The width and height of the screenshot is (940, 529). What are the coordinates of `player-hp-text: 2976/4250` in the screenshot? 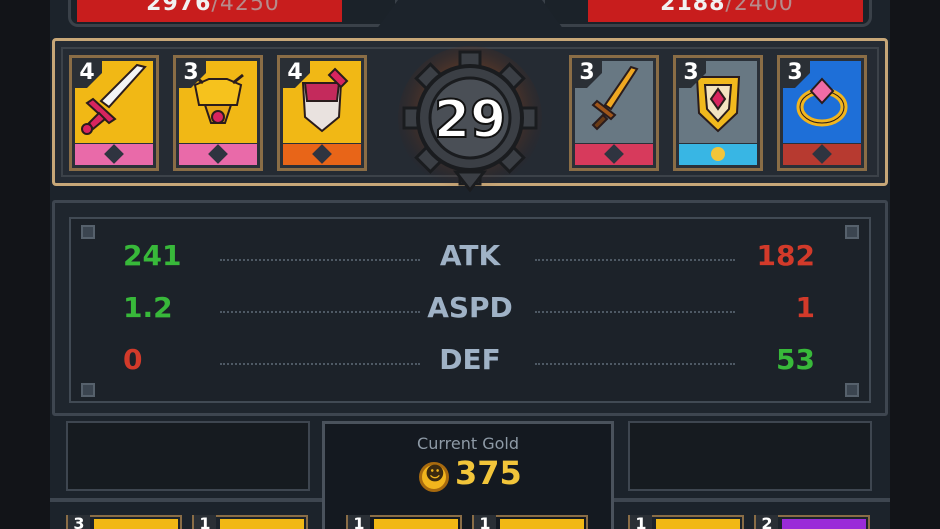 It's located at (213, 8).